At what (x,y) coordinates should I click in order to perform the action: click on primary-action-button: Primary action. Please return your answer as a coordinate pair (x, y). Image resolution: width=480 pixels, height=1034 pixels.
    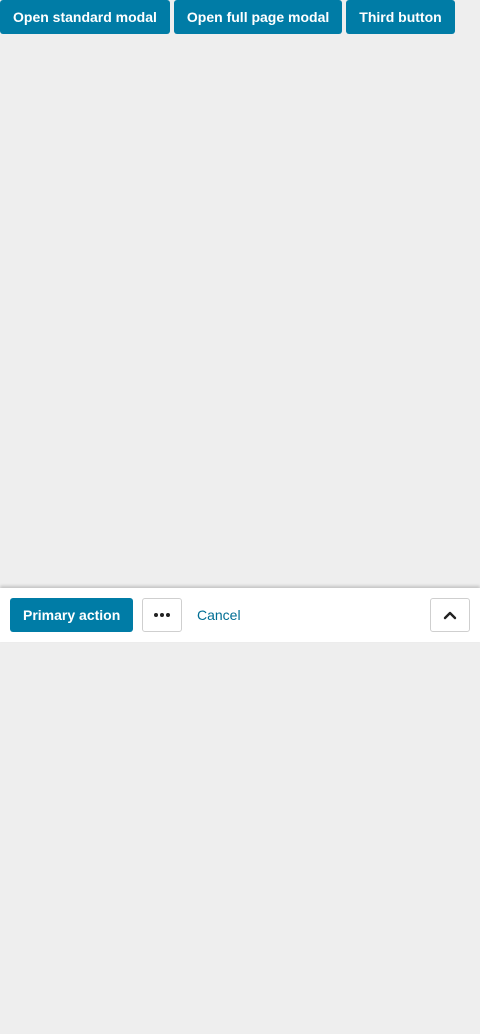
    Looking at the image, I should click on (72, 615).